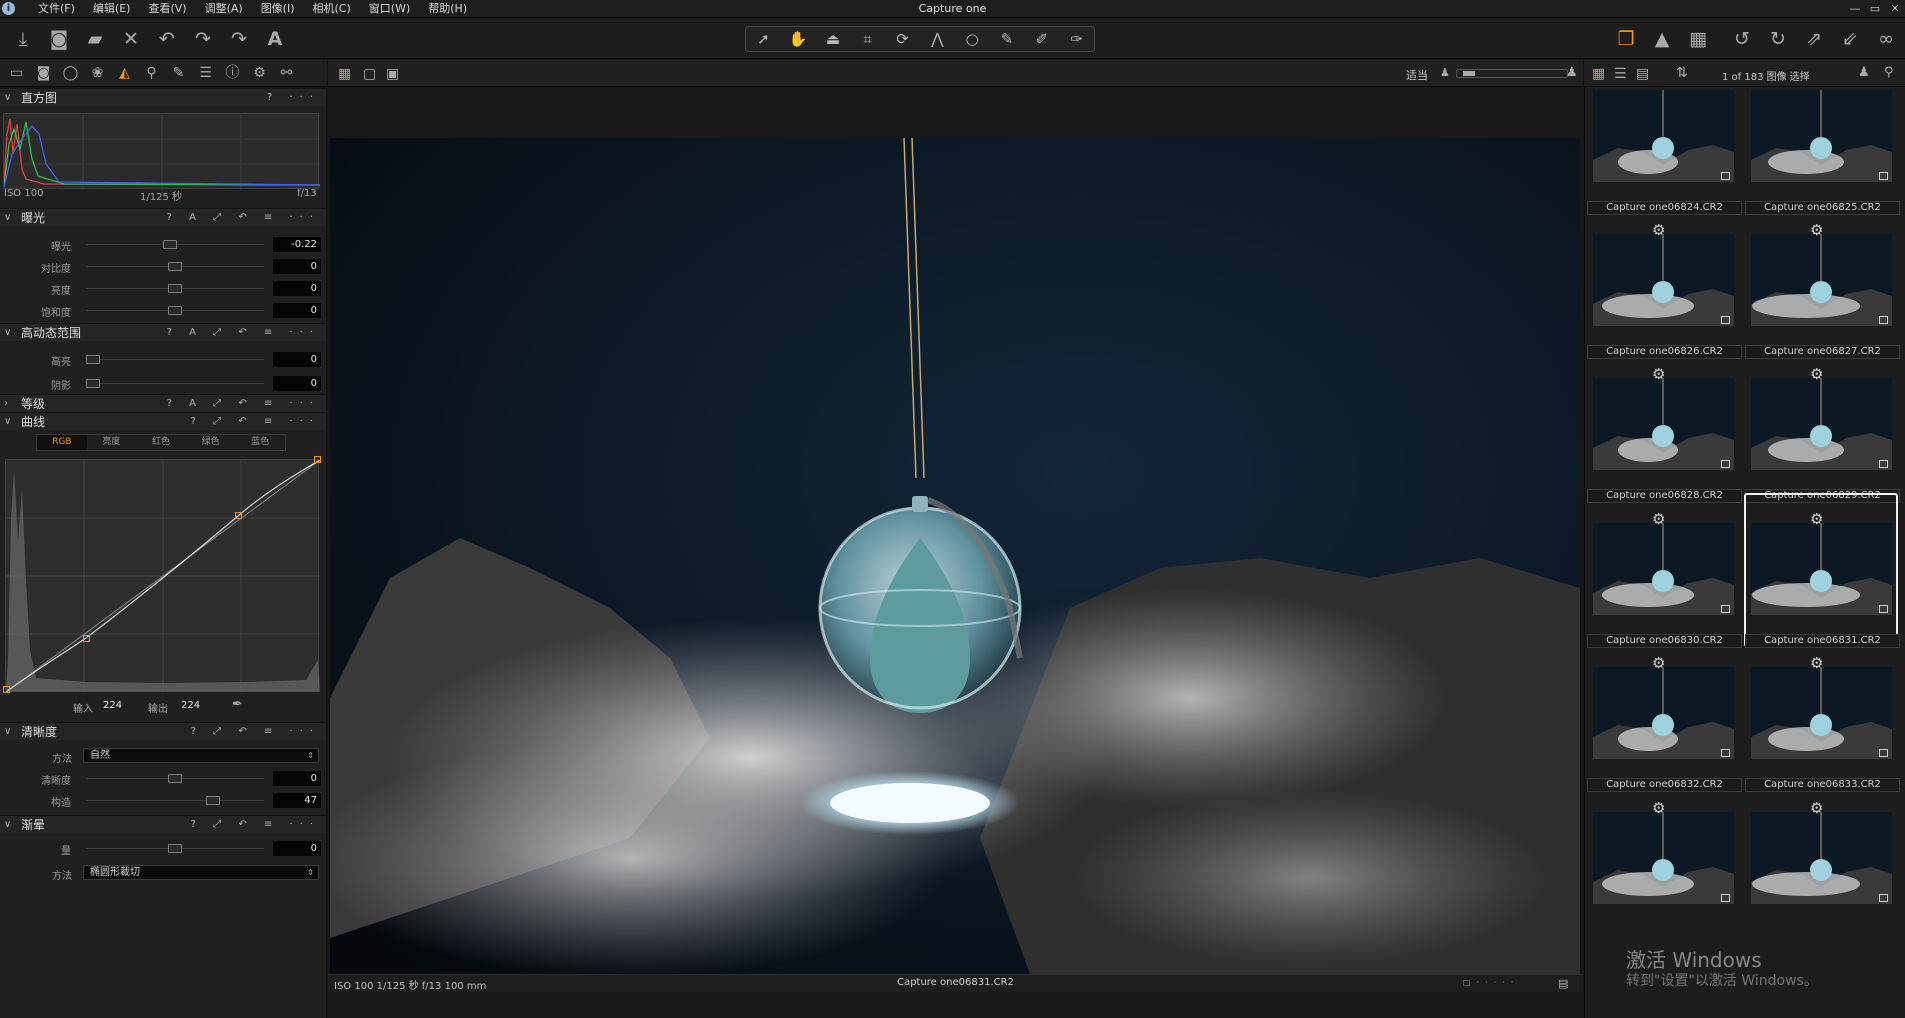 The image size is (1905, 1018). I want to click on menu-item-1: 编辑(E), so click(112, 9).